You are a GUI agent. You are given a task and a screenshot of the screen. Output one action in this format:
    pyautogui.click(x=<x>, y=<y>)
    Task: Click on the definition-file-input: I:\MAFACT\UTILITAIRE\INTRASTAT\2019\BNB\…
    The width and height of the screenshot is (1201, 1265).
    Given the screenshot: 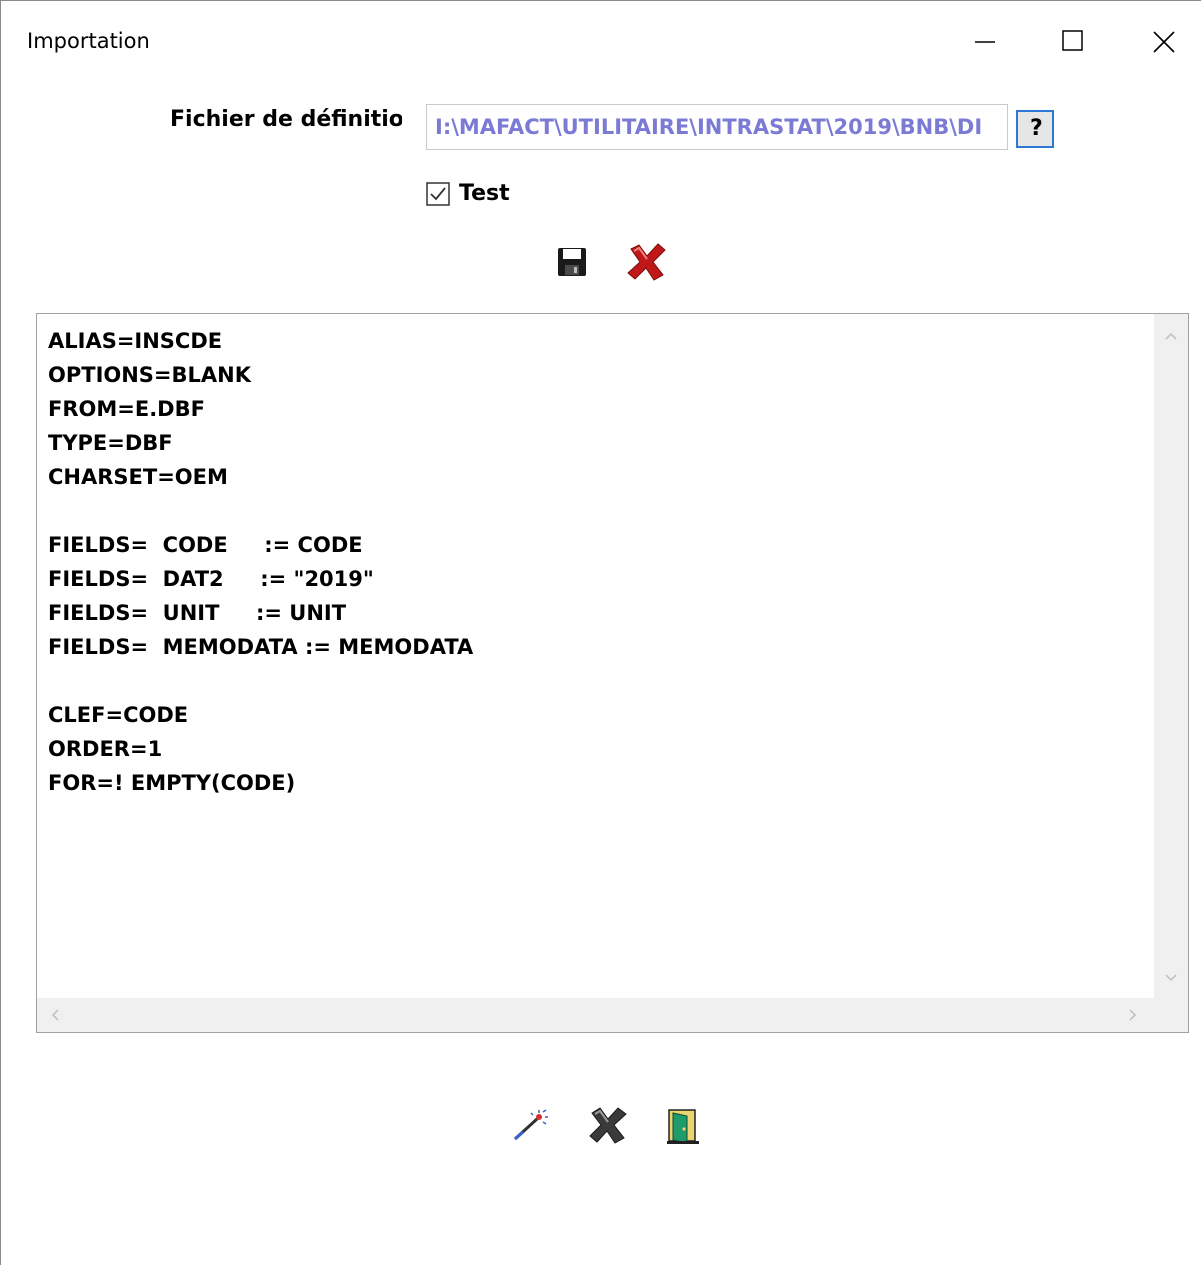 What is the action you would take?
    pyautogui.click(x=717, y=127)
    